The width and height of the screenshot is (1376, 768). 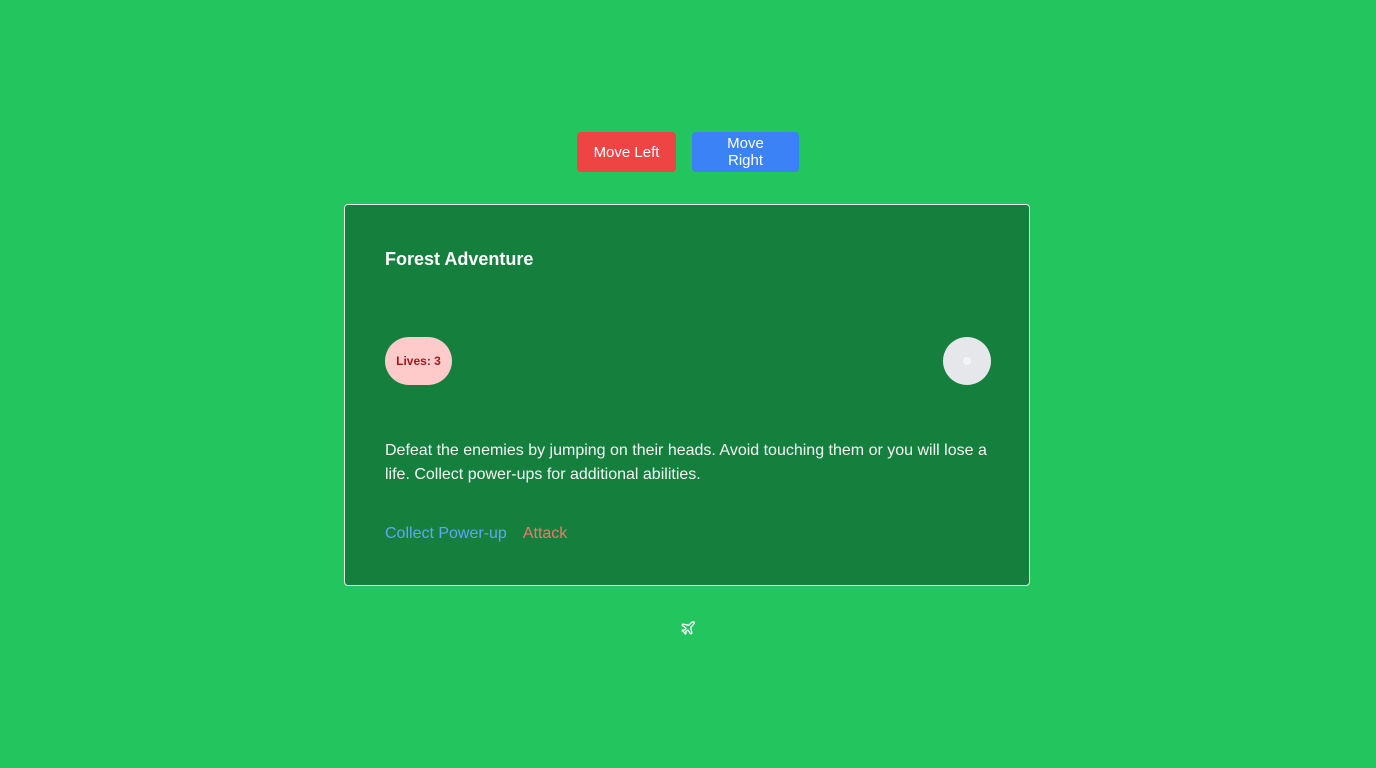 I want to click on enemy-icon, so click(x=967, y=361).